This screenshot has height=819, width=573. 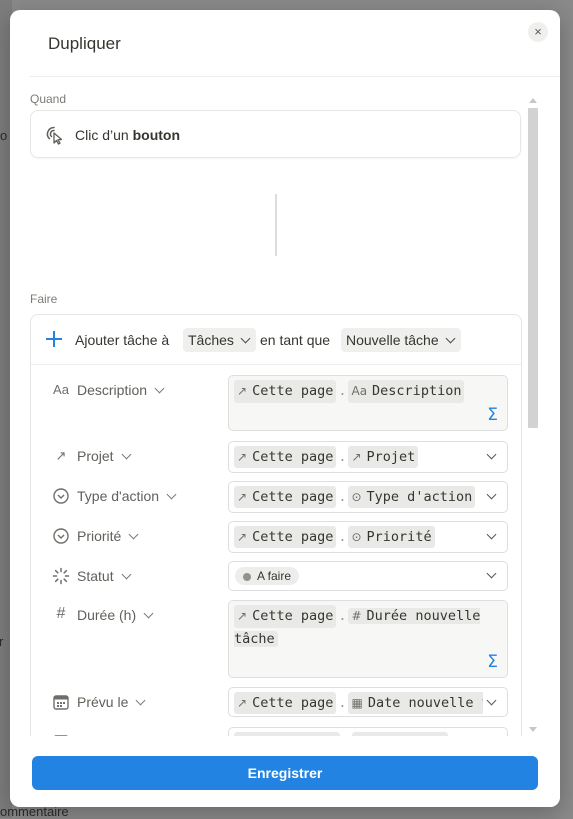 What do you see at coordinates (103, 702) in the screenshot?
I see `property-label-text: Prévu le` at bounding box center [103, 702].